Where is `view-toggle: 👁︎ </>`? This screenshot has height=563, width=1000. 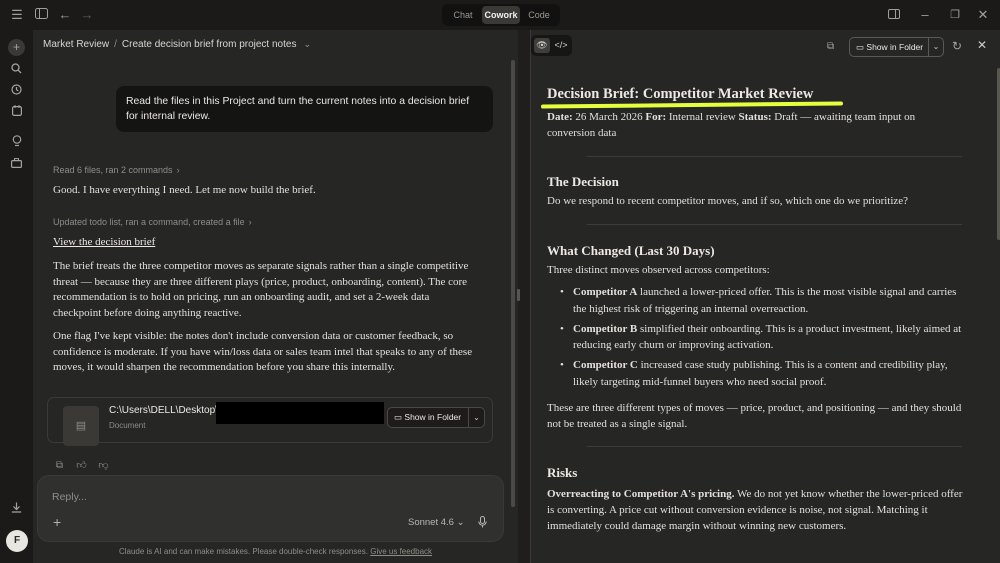 view-toggle: 👁︎ </> is located at coordinates (551, 45).